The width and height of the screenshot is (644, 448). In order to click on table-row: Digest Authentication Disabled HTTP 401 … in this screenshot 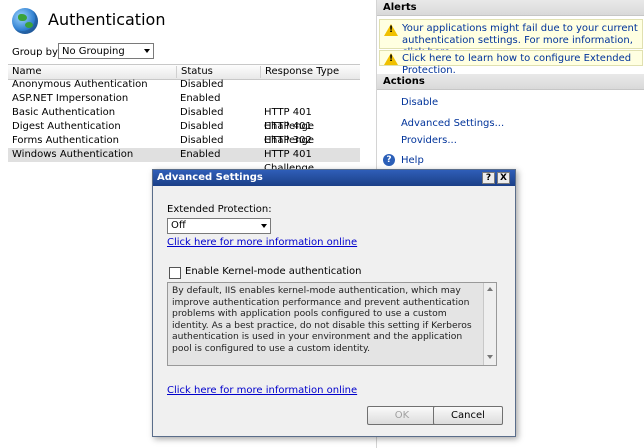, I will do `click(184, 133)`.